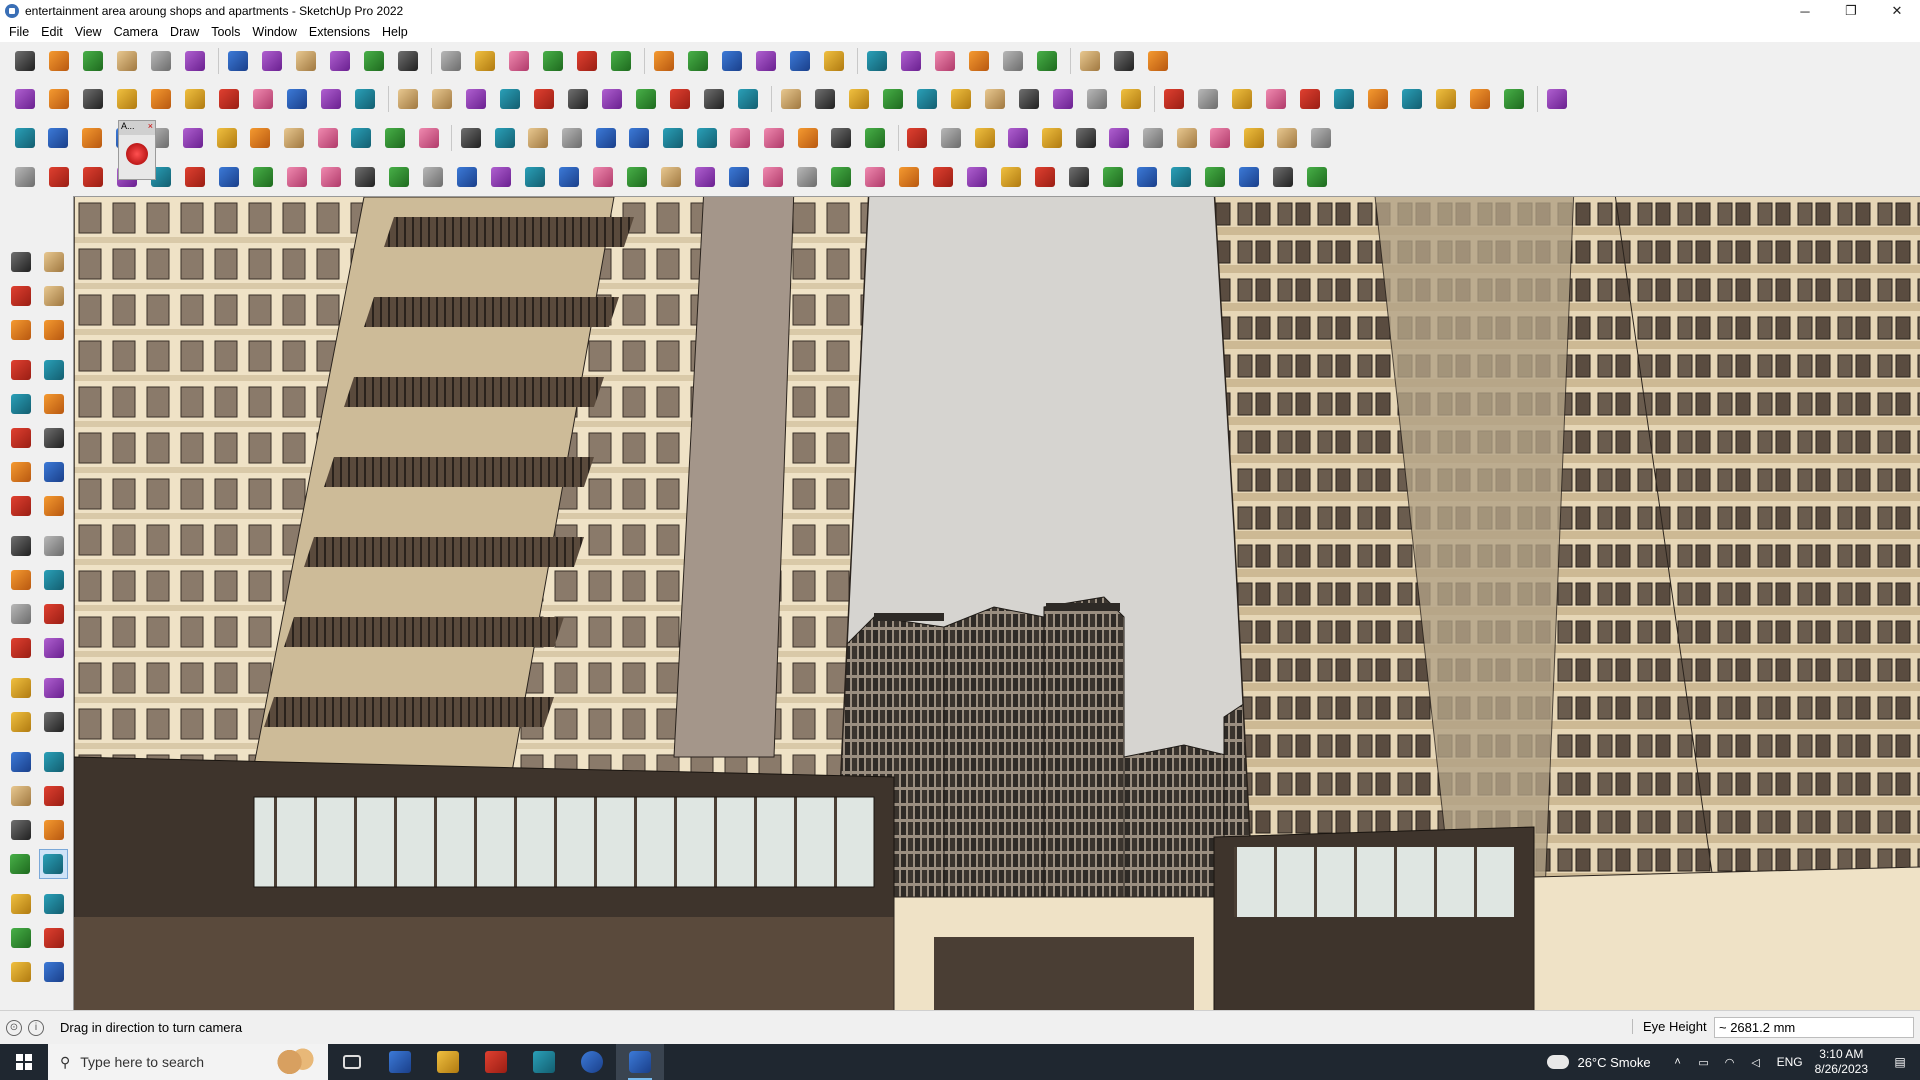 The image size is (1920, 1080). Describe the element at coordinates (1208, 99) in the screenshot. I see `weld-icon` at that location.